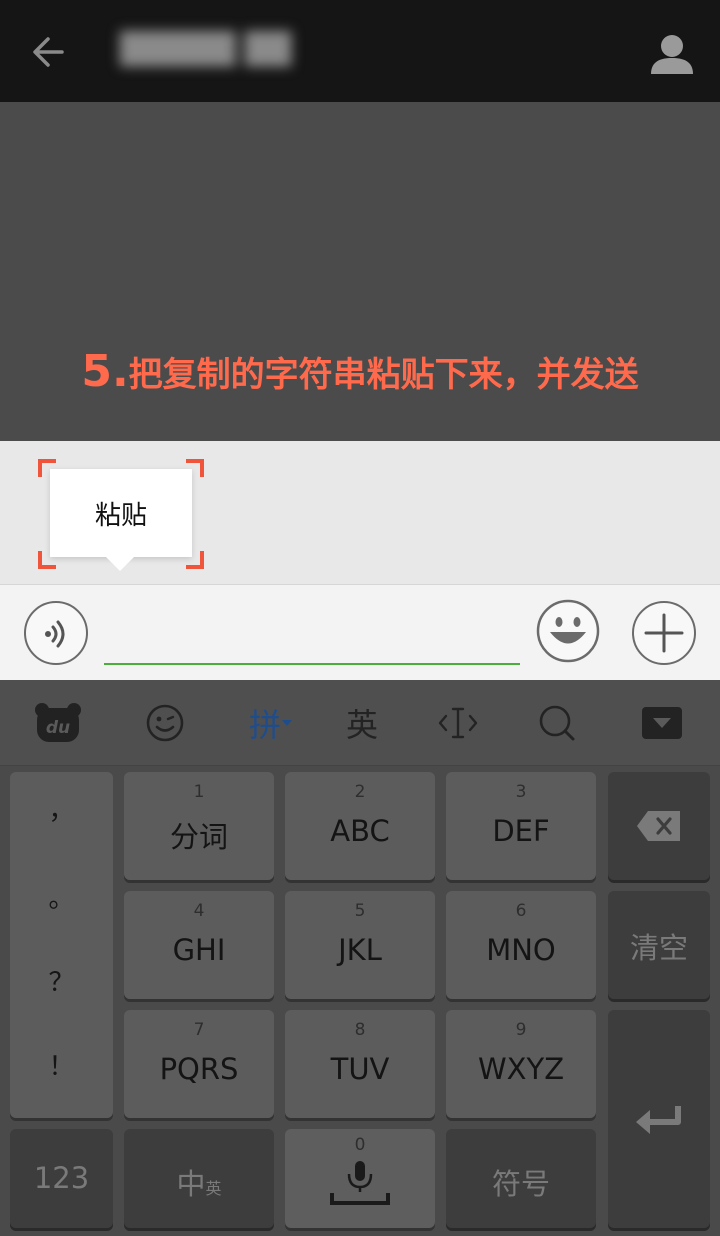 This screenshot has width=720, height=1236. I want to click on collapse-keyboard-icon, so click(662, 723).